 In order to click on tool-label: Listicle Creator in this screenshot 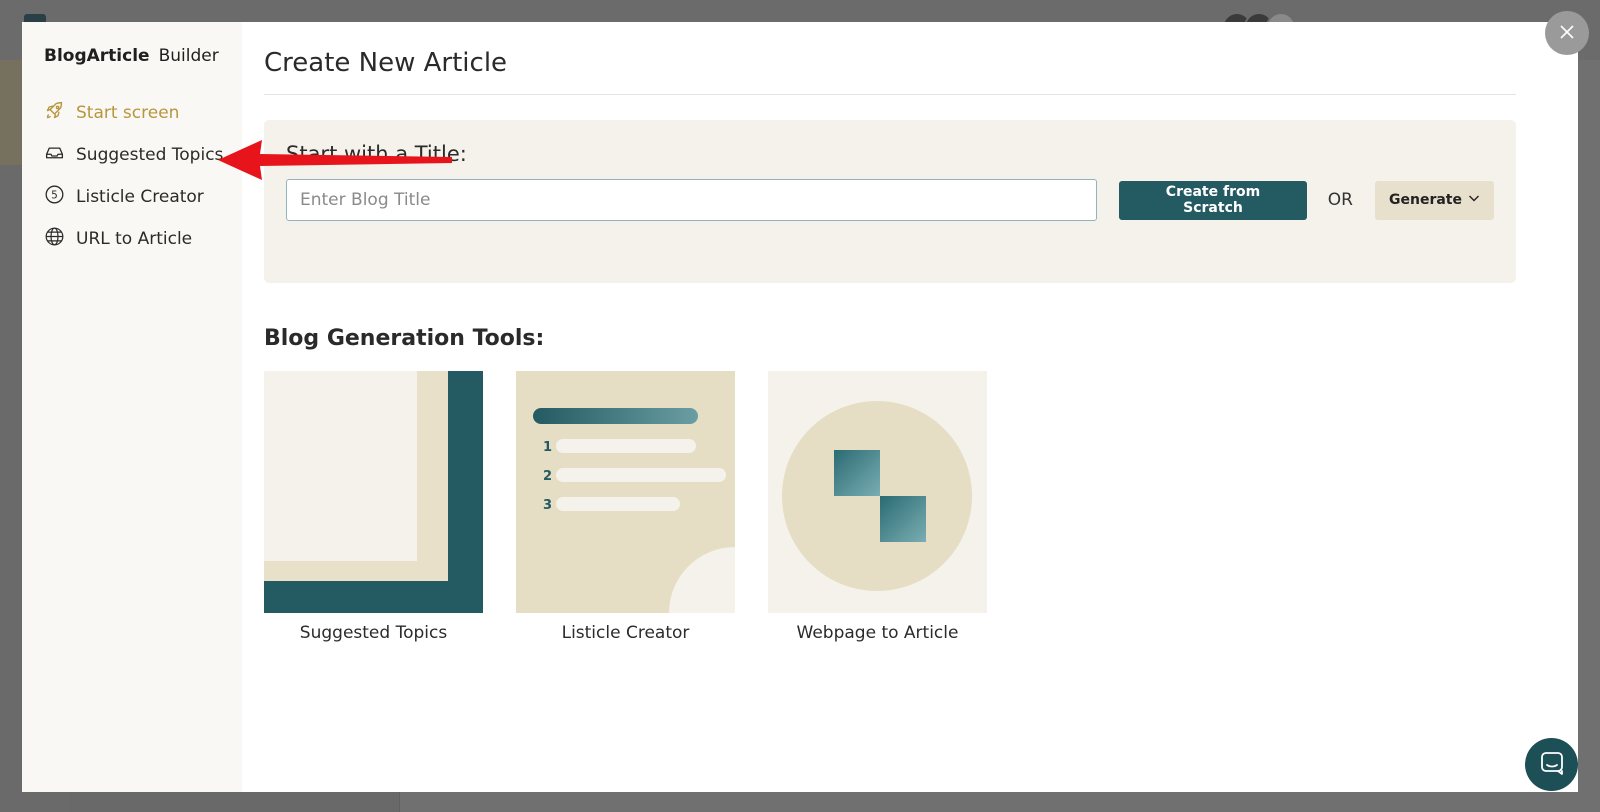, I will do `click(625, 633)`.